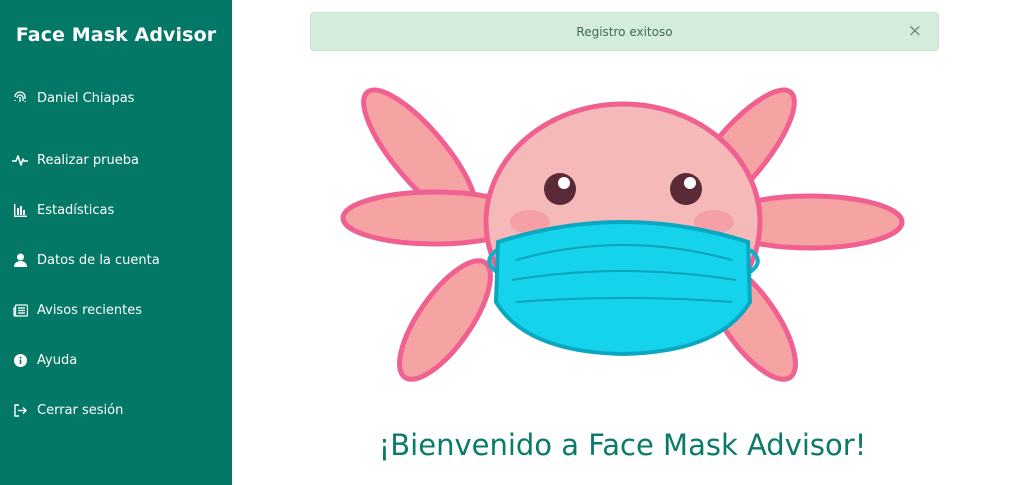  I want to click on sidebar-user-name: Daniel Chiapas, so click(86, 98).